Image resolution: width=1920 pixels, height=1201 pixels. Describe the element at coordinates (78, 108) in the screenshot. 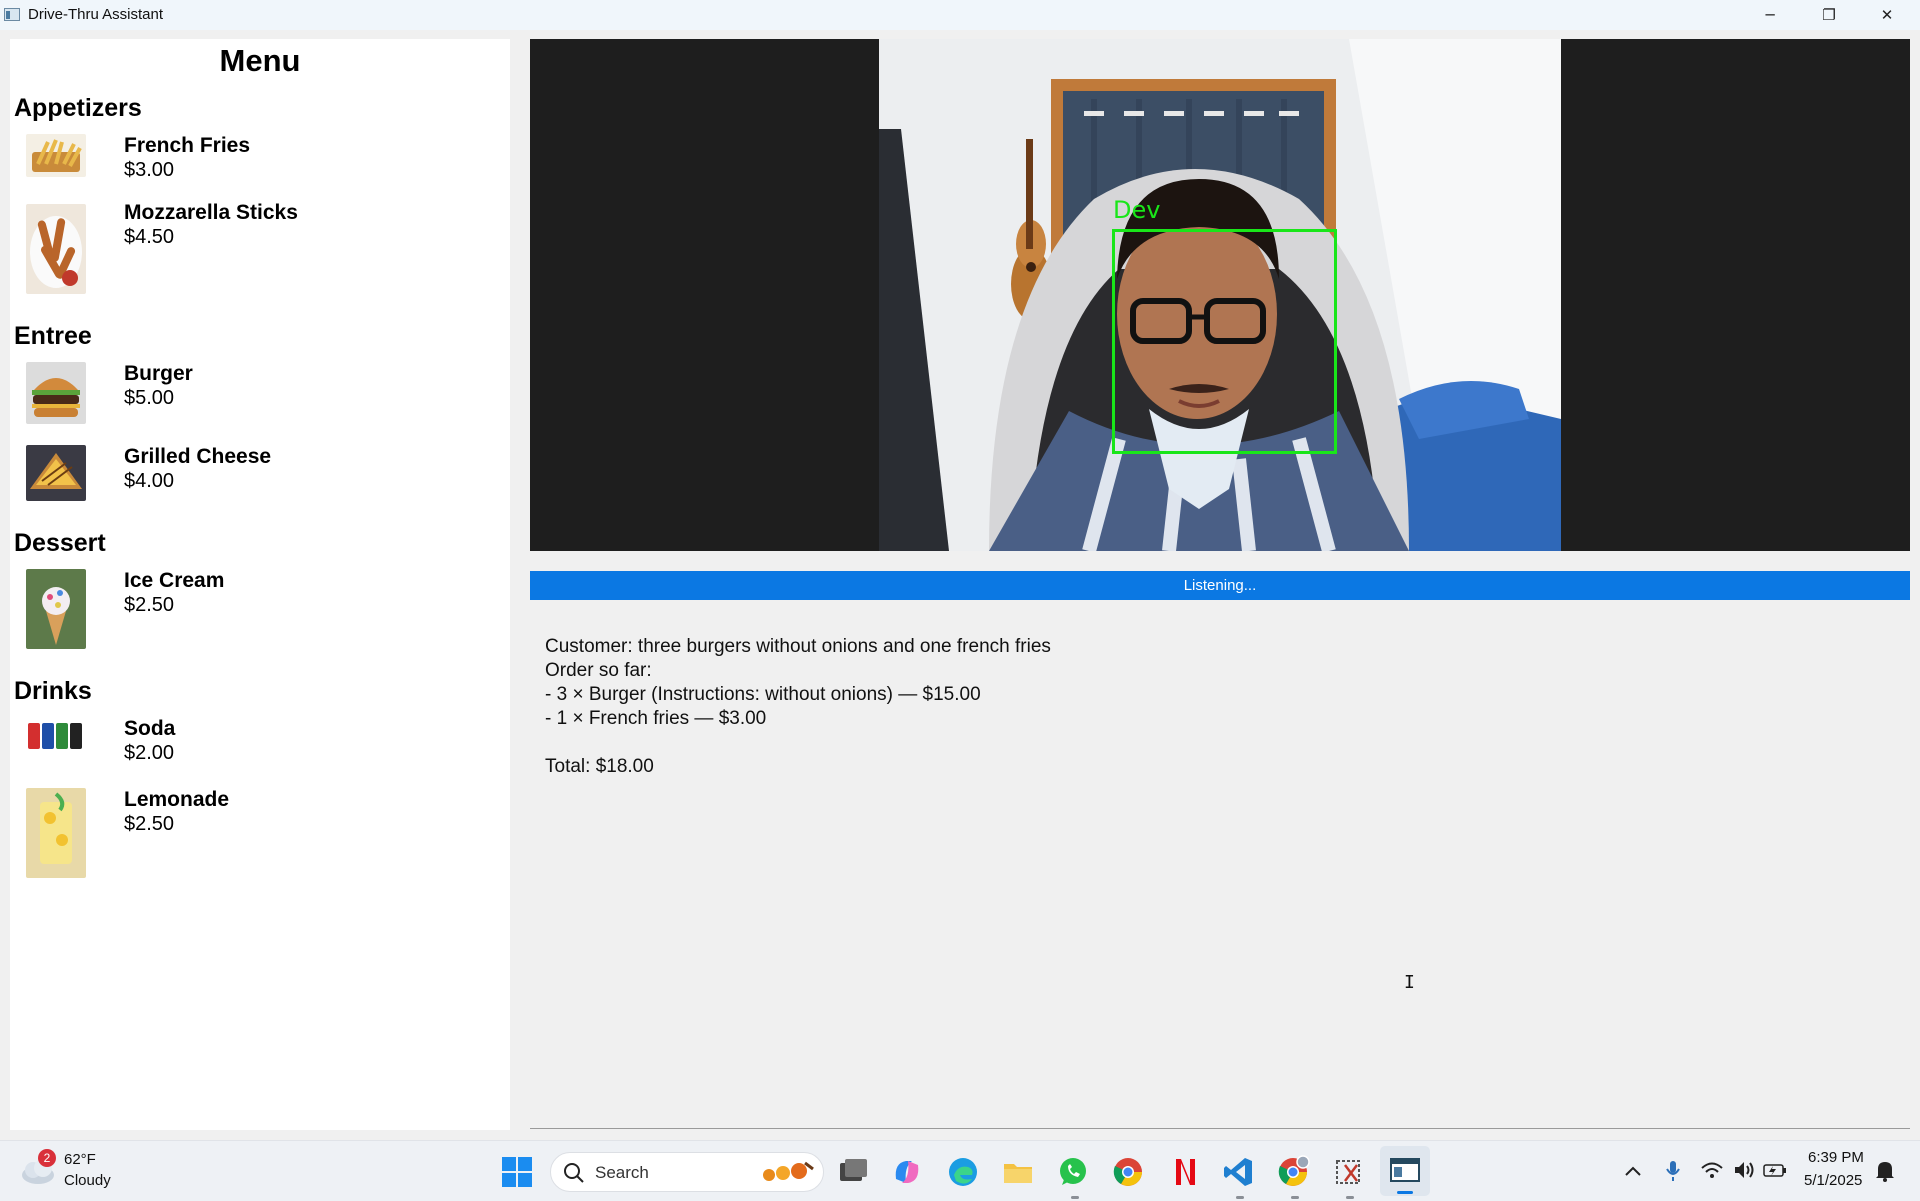

I see `category-appetizers: Appetizers` at that location.